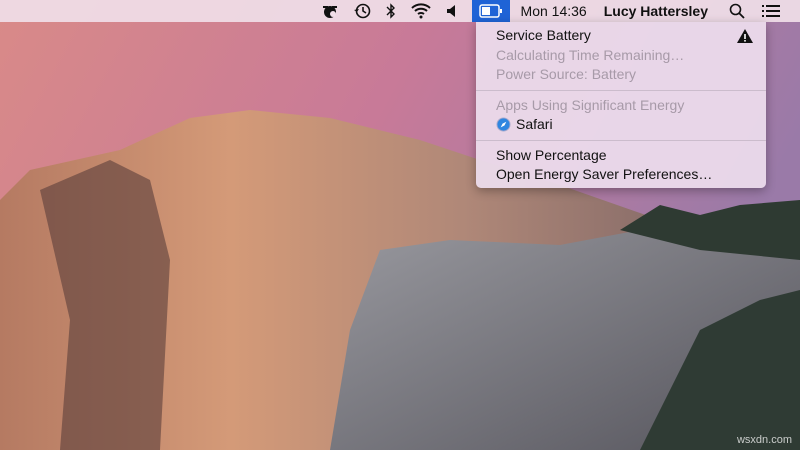  What do you see at coordinates (621, 156) in the screenshot?
I see `show-percentage-item: Show Percentage` at bounding box center [621, 156].